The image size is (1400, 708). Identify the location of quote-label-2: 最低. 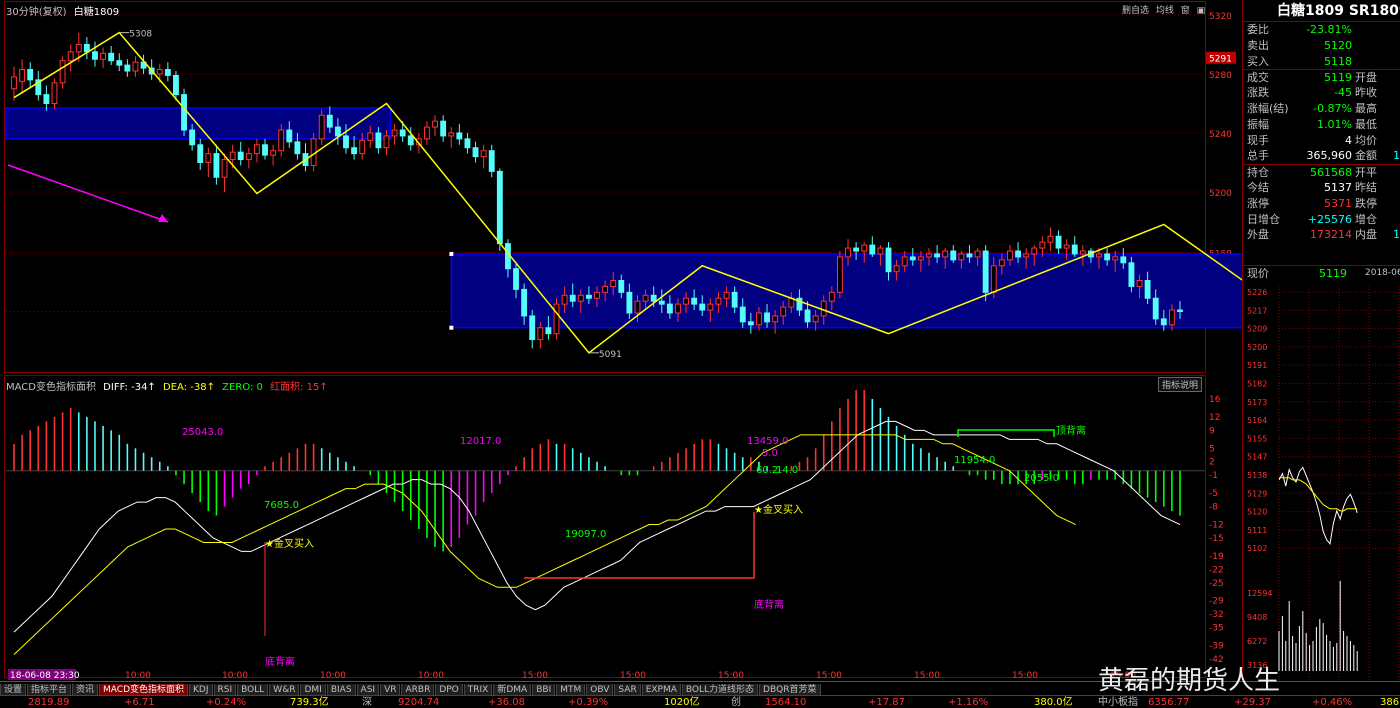
(1366, 124).